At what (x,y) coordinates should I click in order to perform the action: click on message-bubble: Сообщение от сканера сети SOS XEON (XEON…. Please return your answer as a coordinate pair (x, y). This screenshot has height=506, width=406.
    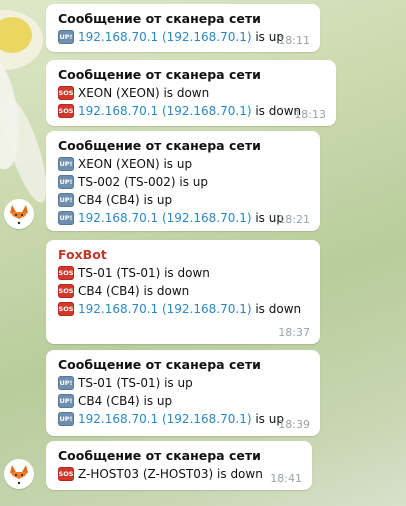
    Looking at the image, I should click on (191, 93).